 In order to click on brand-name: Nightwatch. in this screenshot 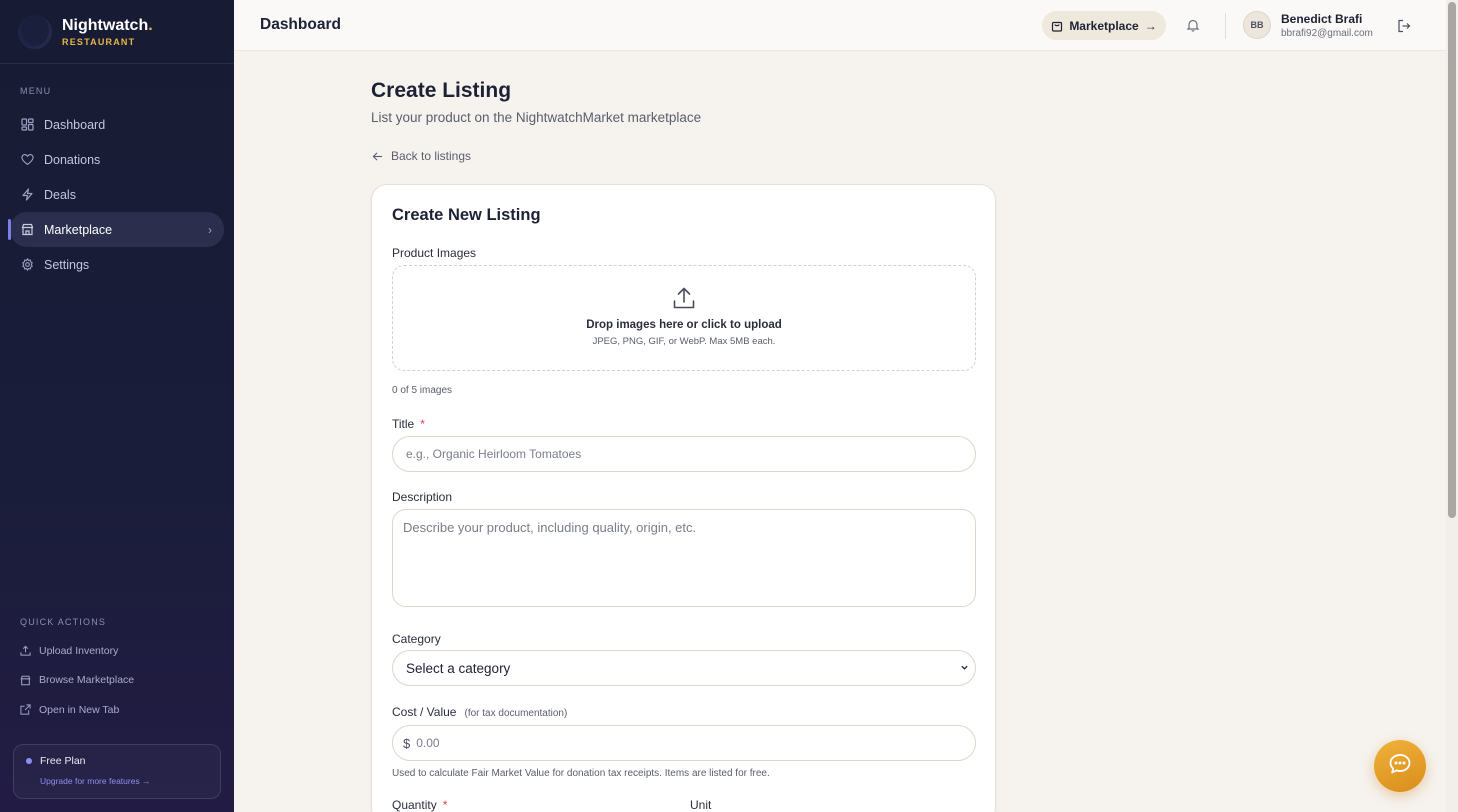, I will do `click(107, 25)`.